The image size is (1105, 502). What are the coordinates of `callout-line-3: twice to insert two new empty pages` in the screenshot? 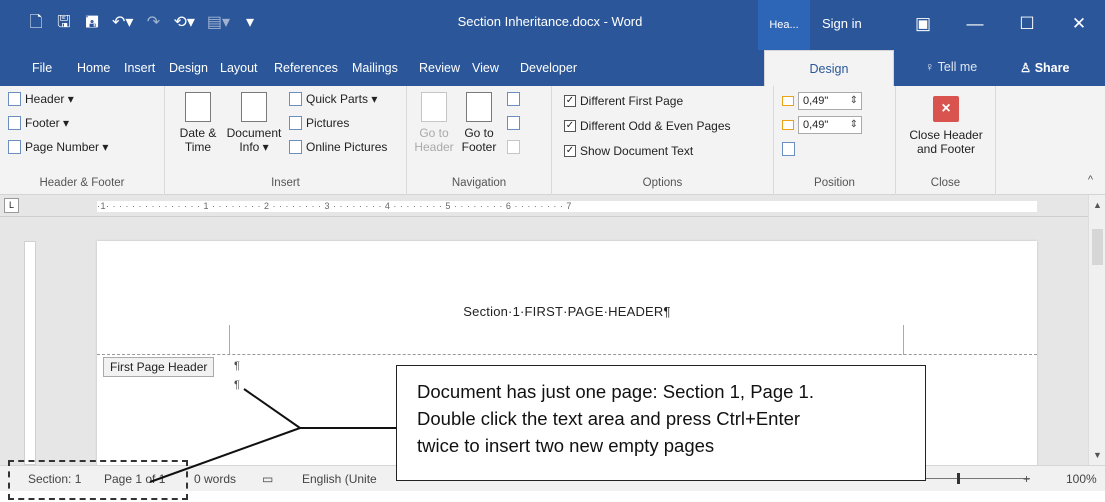 It's located at (566, 445).